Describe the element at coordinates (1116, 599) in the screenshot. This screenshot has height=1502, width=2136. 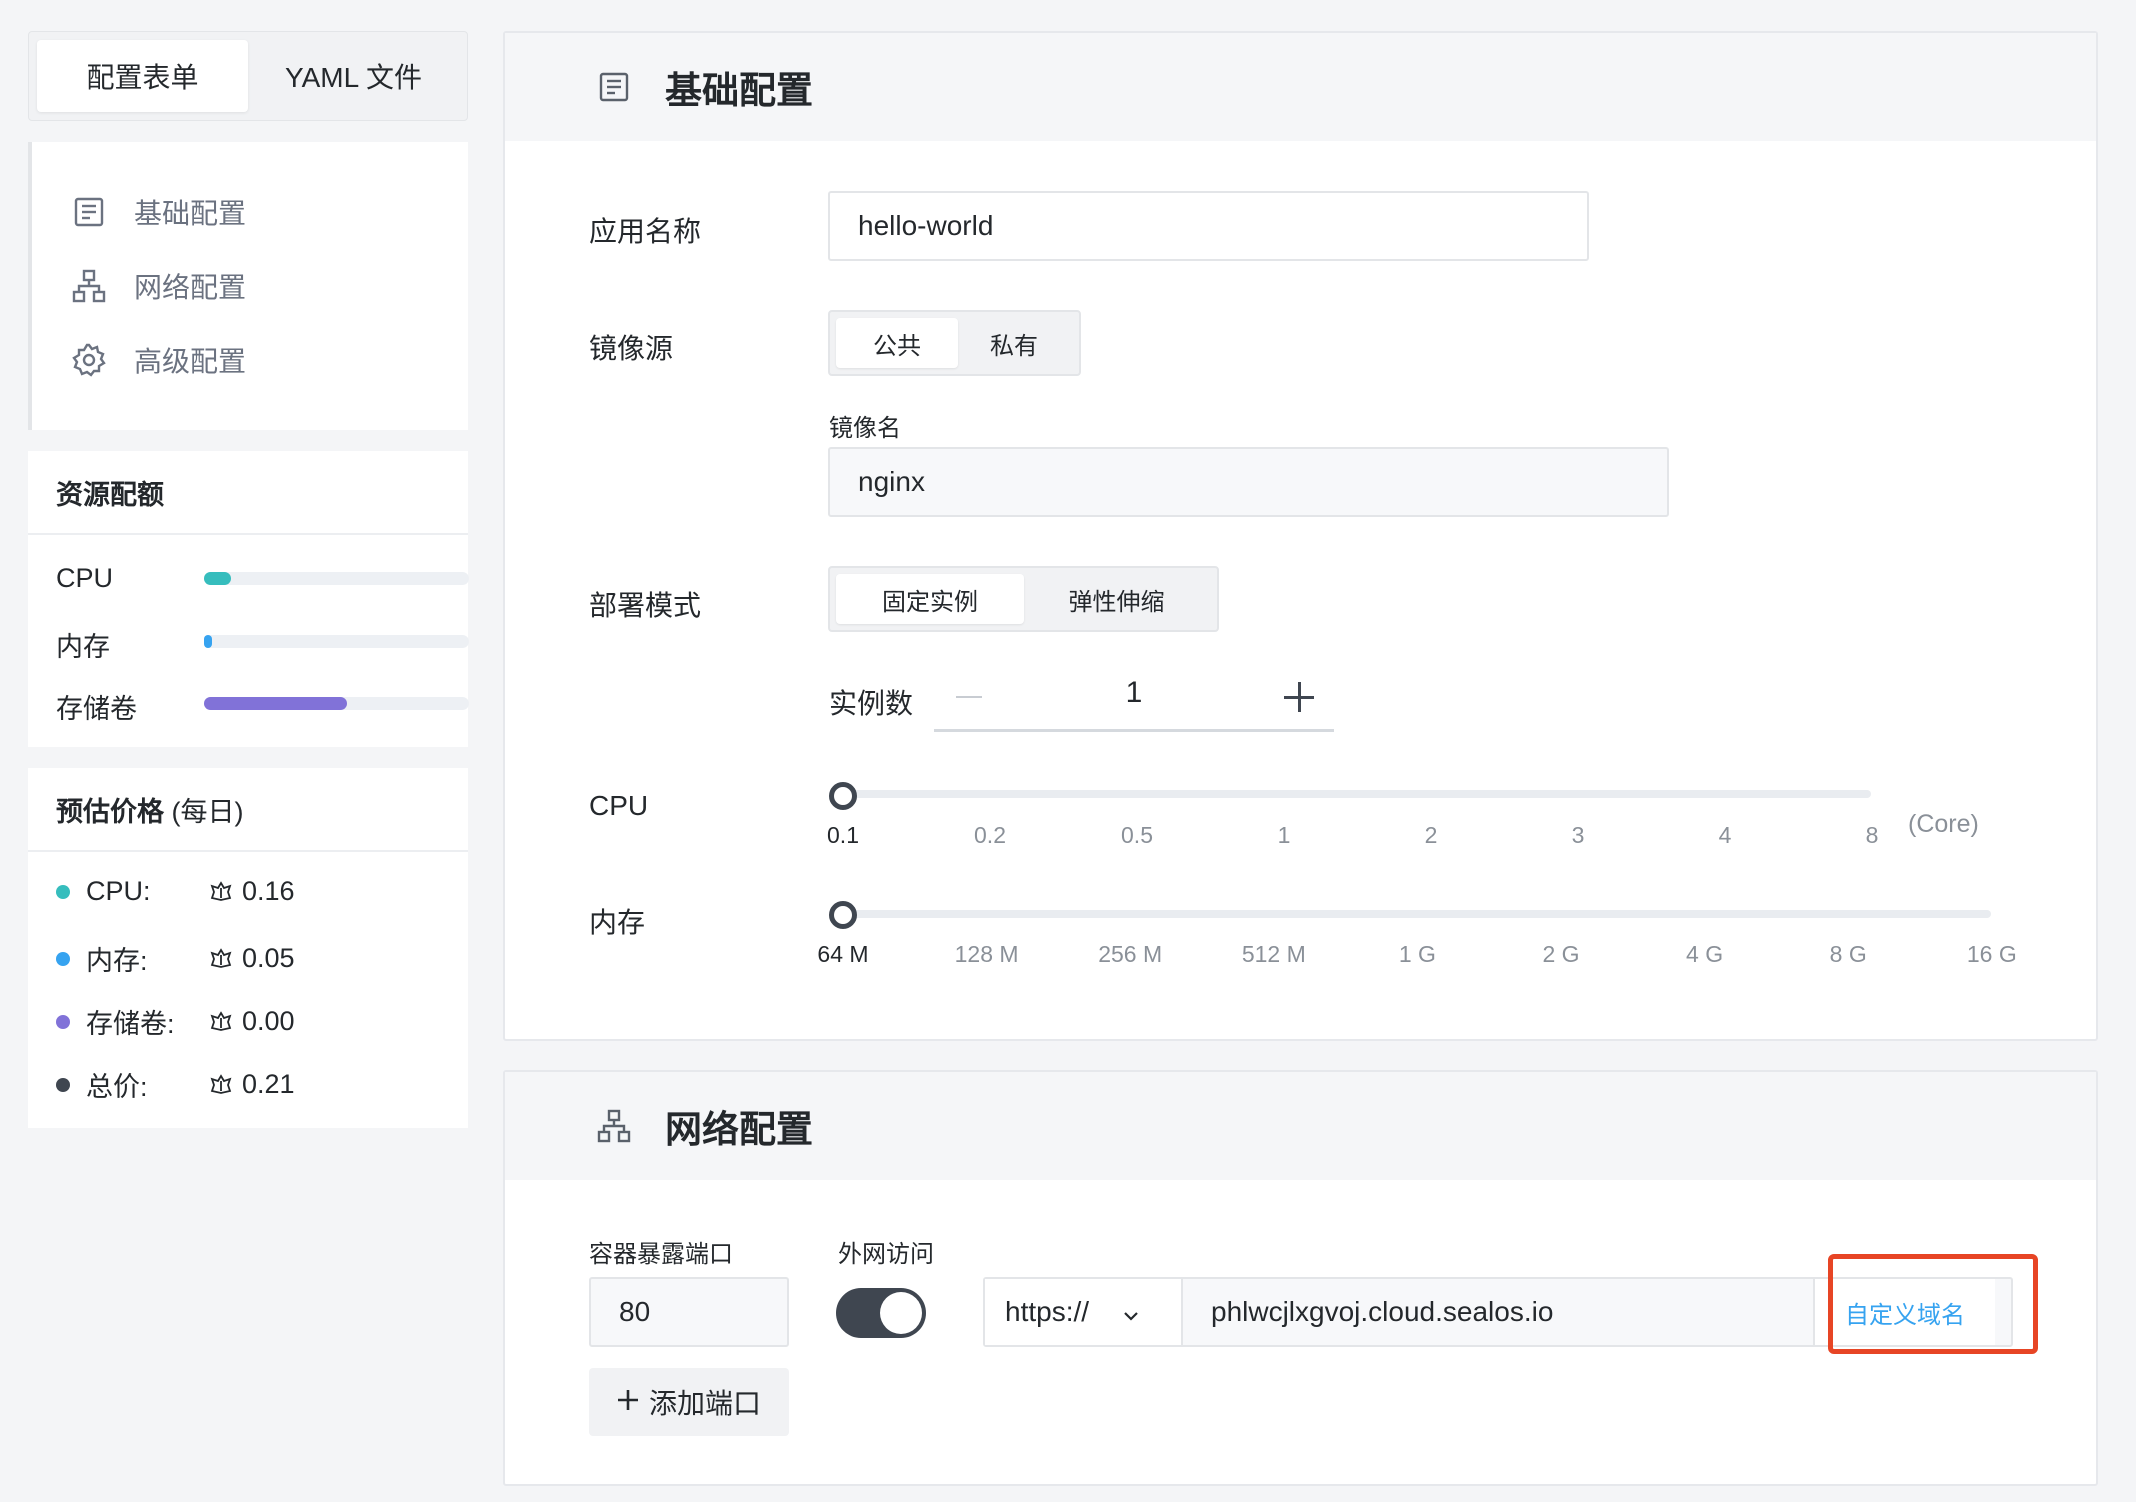
I see `deploy-mode-autoscale: 弹性伸缩` at that location.